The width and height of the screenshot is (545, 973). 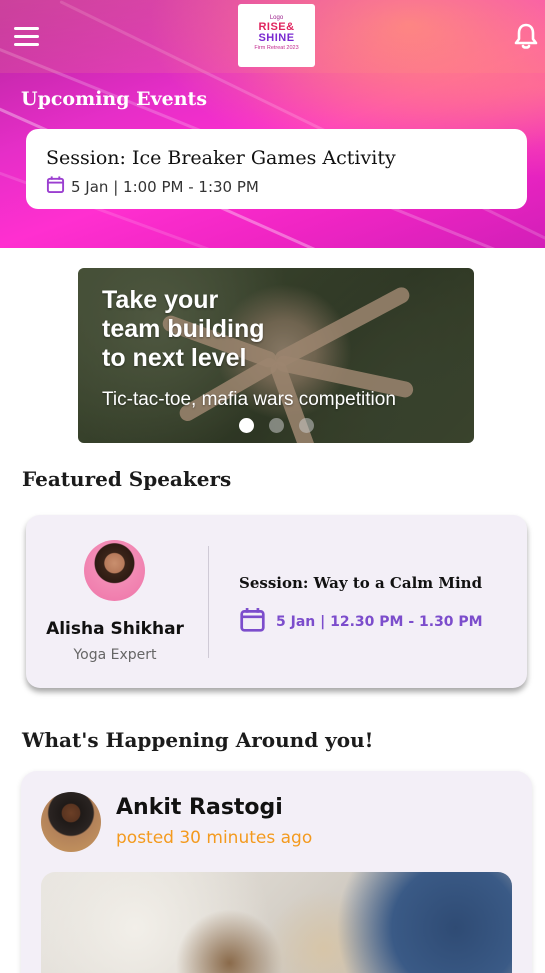 I want to click on speaker-time-row: 5 Jan | 12.30 PM - 1.30 PM, so click(x=361, y=621).